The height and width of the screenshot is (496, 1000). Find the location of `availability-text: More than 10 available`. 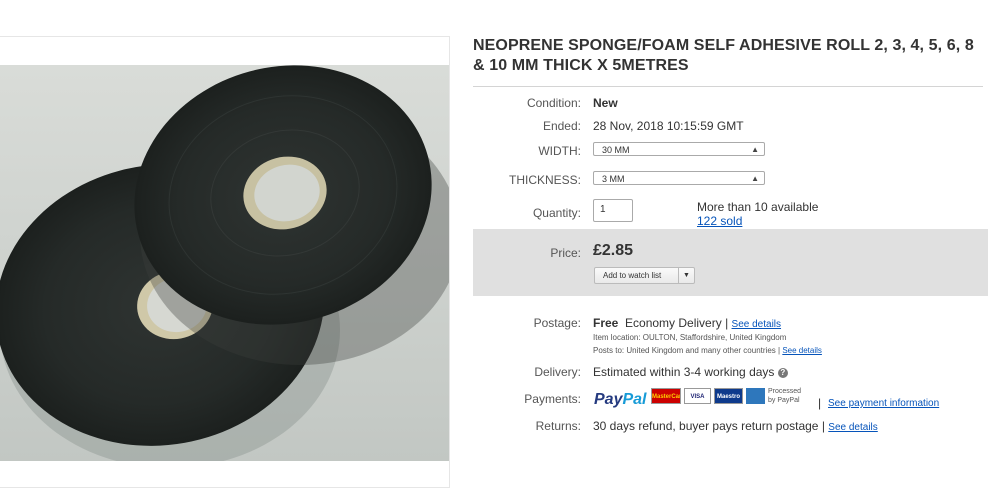

availability-text: More than 10 available is located at coordinates (758, 207).